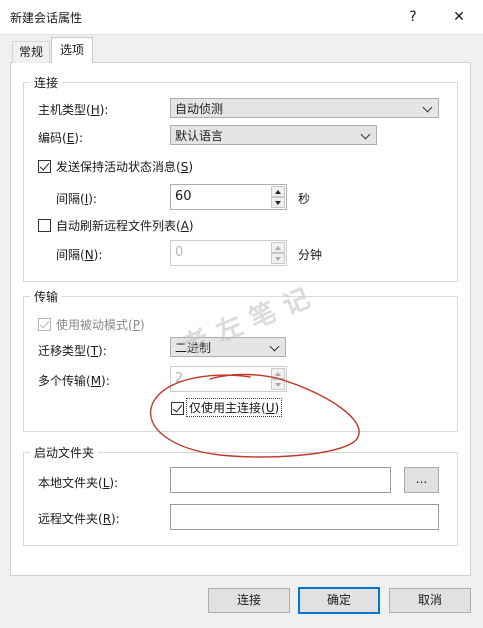  What do you see at coordinates (44, 225) in the screenshot?
I see `auto-refresh-checkbox` at bounding box center [44, 225].